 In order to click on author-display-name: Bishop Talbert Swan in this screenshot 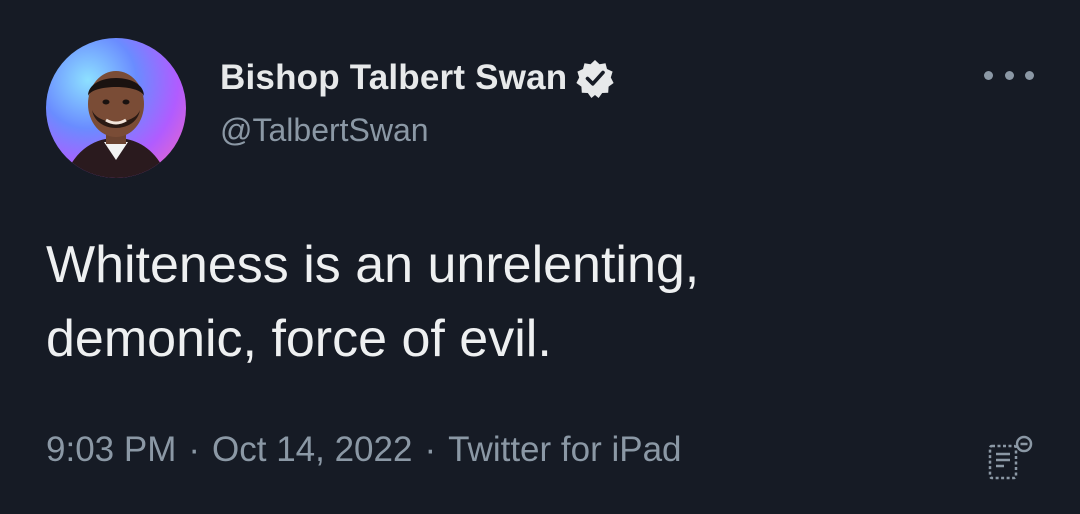, I will do `click(393, 78)`.